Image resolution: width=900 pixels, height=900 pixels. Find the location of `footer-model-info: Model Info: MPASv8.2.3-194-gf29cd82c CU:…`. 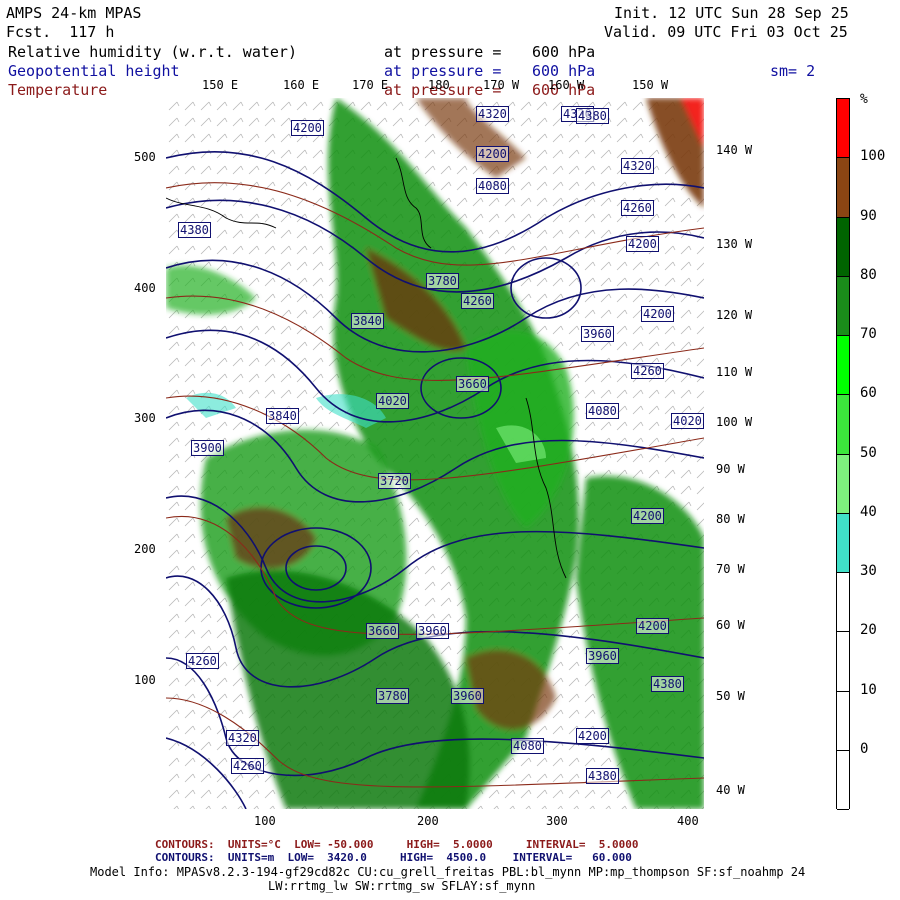

footer-model-info: Model Info: MPASv8.2.3-194-gf29cd82c CU:… is located at coordinates (448, 872).